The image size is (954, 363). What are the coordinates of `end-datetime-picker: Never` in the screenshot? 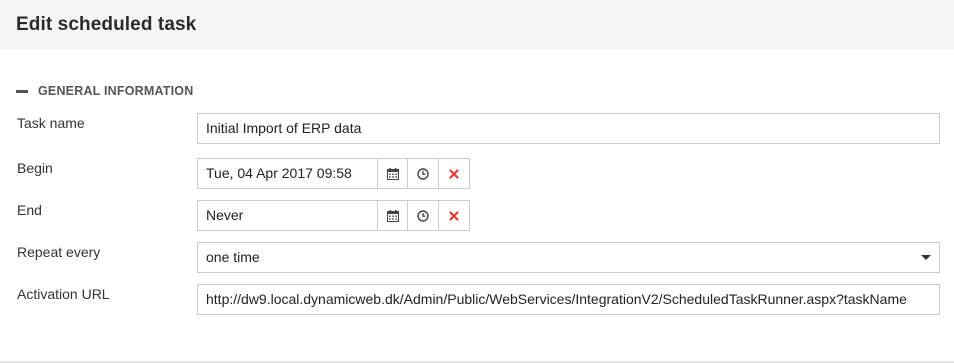 It's located at (333, 215).